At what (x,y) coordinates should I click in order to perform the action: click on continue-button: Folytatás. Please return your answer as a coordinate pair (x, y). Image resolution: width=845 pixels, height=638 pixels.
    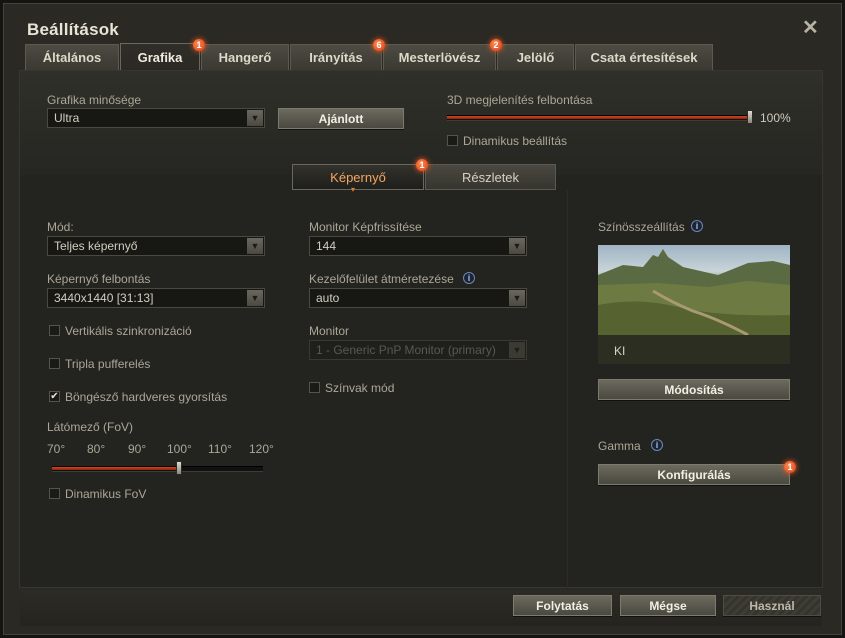
    Looking at the image, I should click on (562, 605).